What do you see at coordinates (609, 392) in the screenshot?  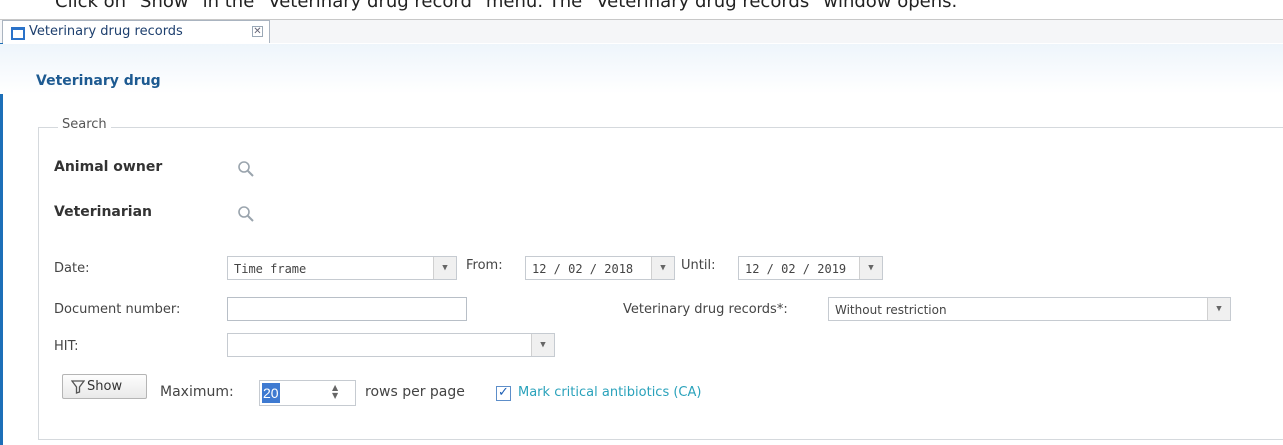 I see `mark-ca-label: Mark critical antibiotics (CA)` at bounding box center [609, 392].